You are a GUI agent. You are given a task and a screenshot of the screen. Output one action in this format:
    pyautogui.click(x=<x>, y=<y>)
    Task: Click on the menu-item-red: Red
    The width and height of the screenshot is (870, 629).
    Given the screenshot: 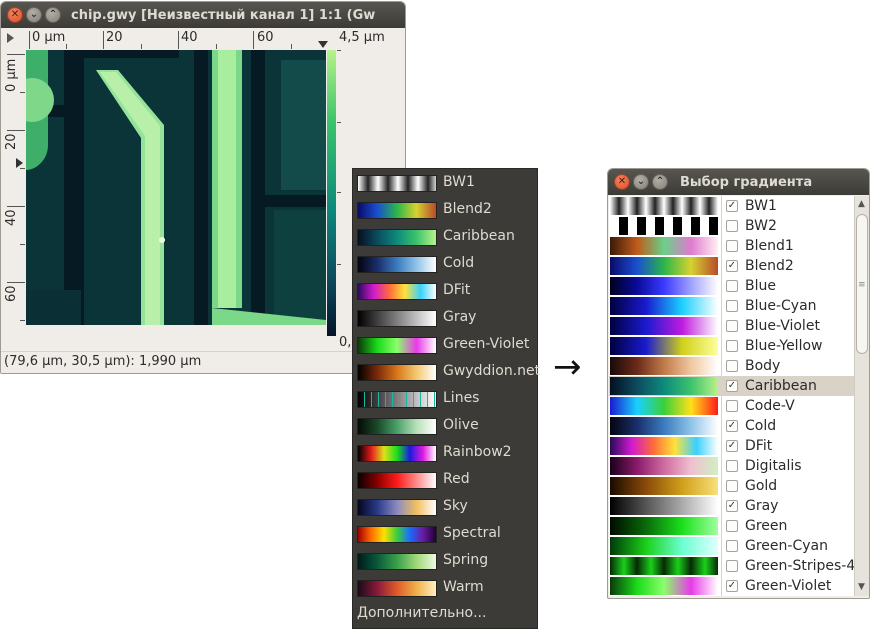 What is the action you would take?
    pyautogui.click(x=446, y=480)
    